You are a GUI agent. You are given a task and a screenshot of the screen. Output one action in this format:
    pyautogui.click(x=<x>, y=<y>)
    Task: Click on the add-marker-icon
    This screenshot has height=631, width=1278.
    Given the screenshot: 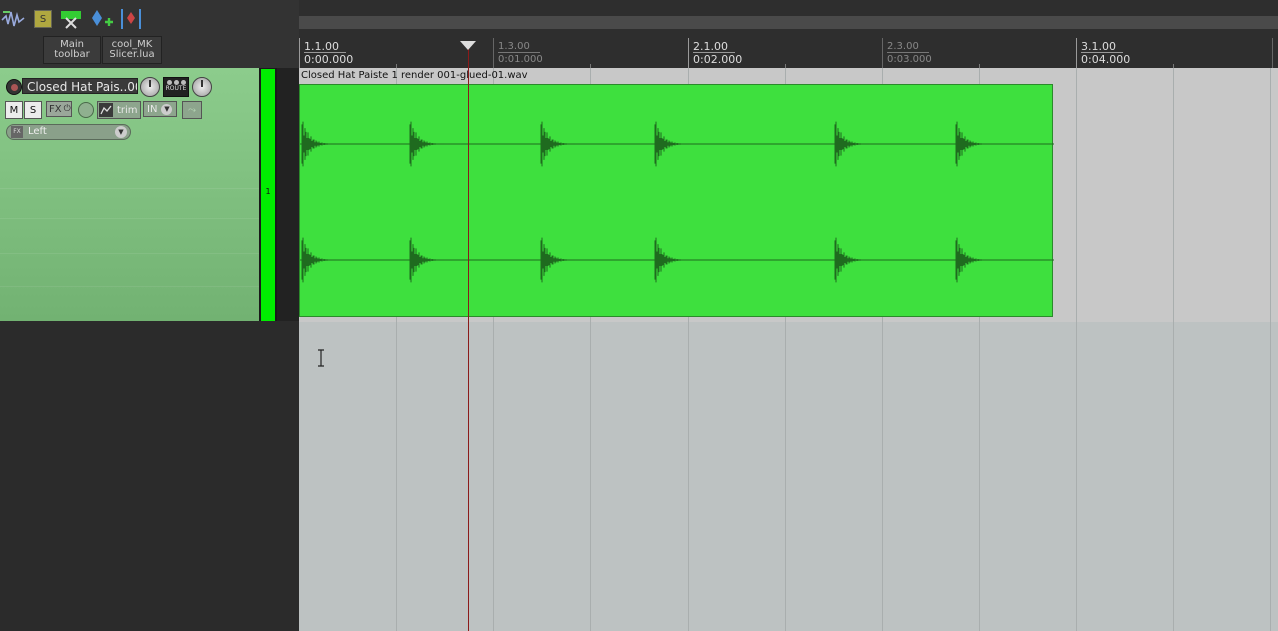 What is the action you would take?
    pyautogui.click(x=101, y=19)
    